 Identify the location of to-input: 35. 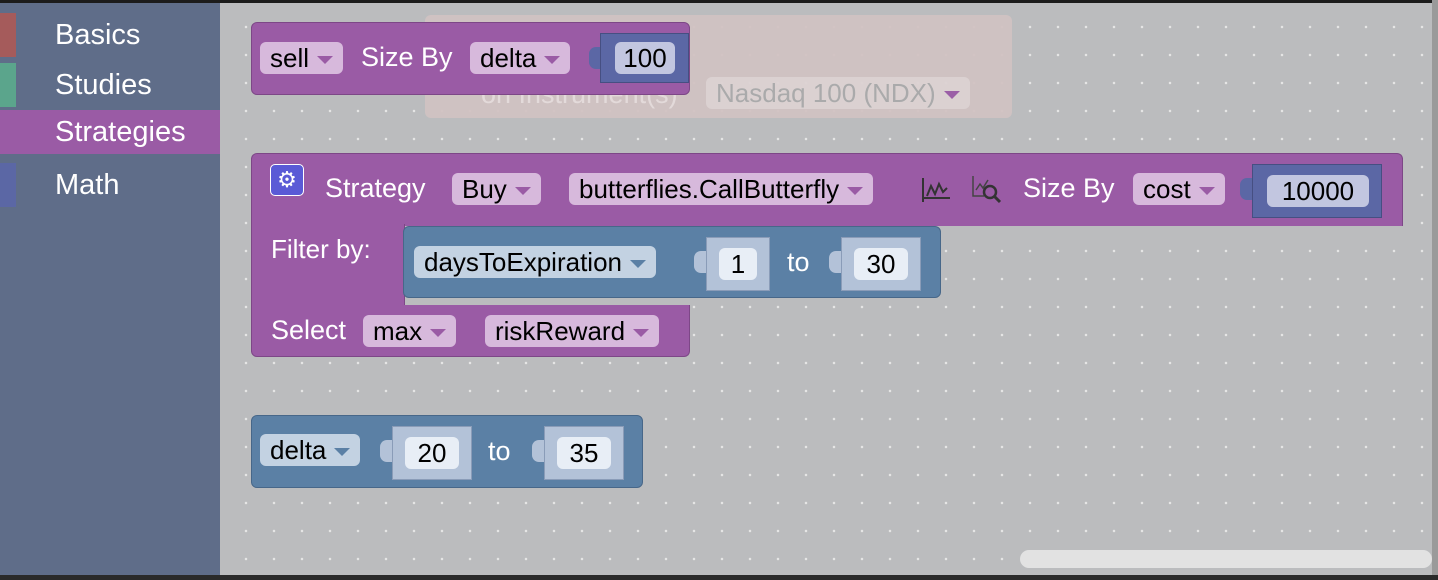
(584, 453).